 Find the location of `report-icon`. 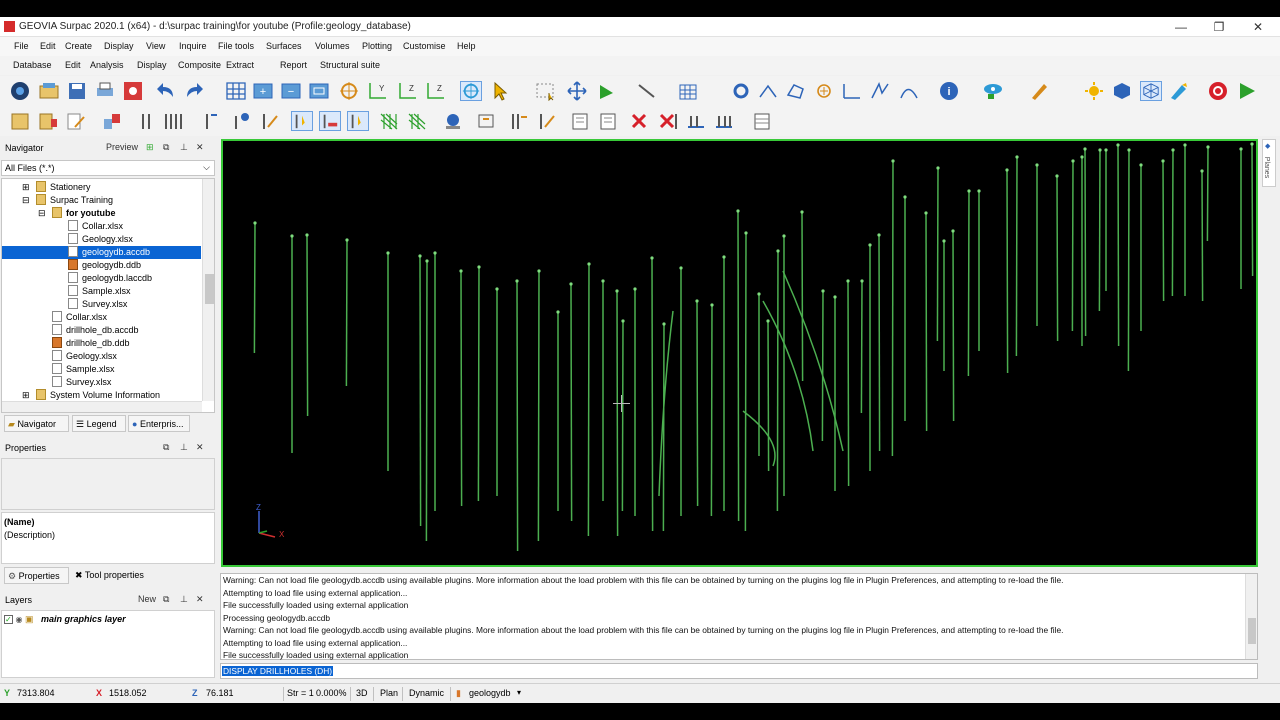

report-icon is located at coordinates (580, 121).